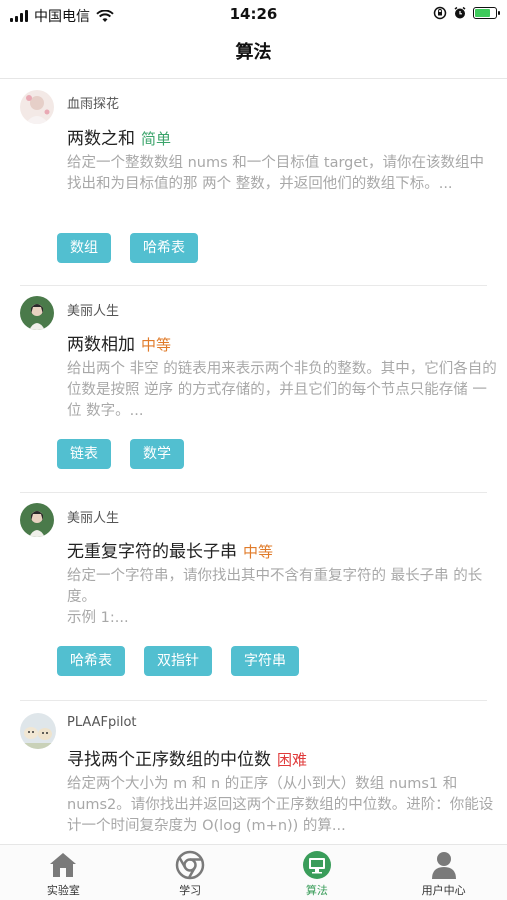  I want to click on home-icon, so click(63, 865).